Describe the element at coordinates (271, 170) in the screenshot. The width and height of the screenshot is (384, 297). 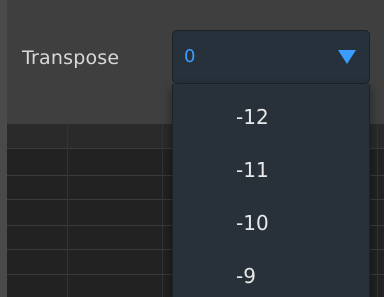
I see `dropdown-option-minus-11: -11` at that location.